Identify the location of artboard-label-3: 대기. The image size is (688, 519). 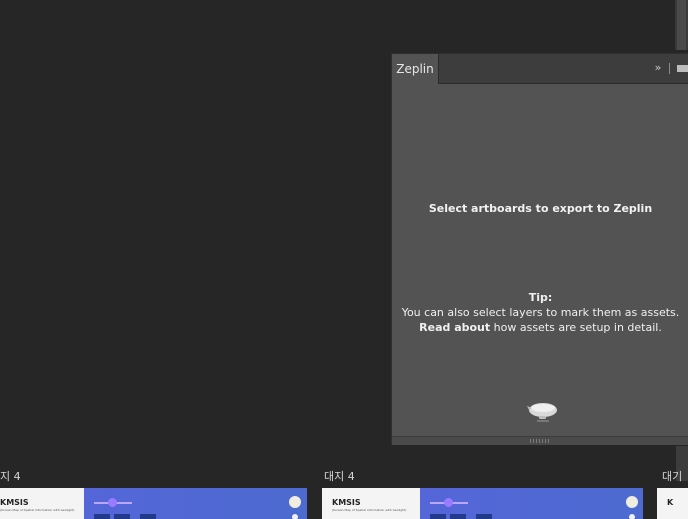
(672, 476).